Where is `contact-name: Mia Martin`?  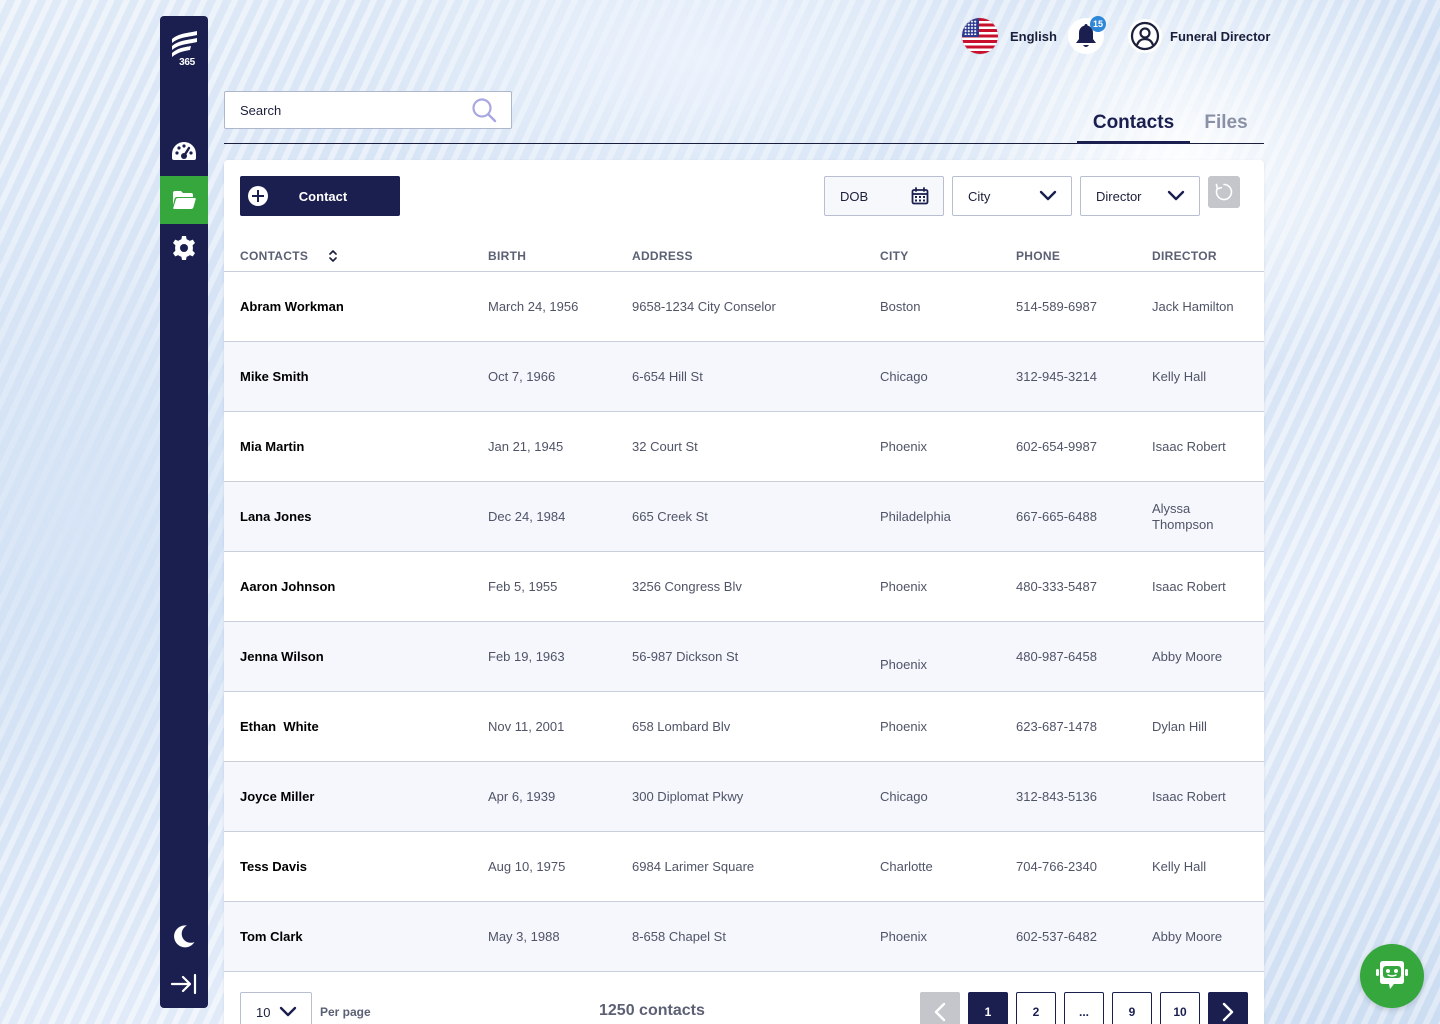 contact-name: Mia Martin is located at coordinates (360, 446).